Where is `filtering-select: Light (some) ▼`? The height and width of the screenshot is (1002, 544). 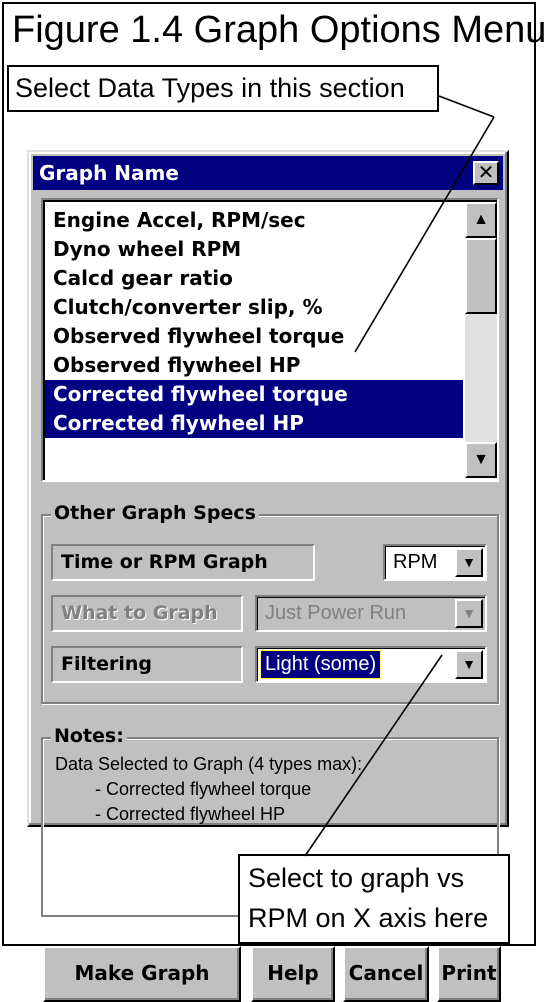
filtering-select: Light (some) ▼ is located at coordinates (371, 664).